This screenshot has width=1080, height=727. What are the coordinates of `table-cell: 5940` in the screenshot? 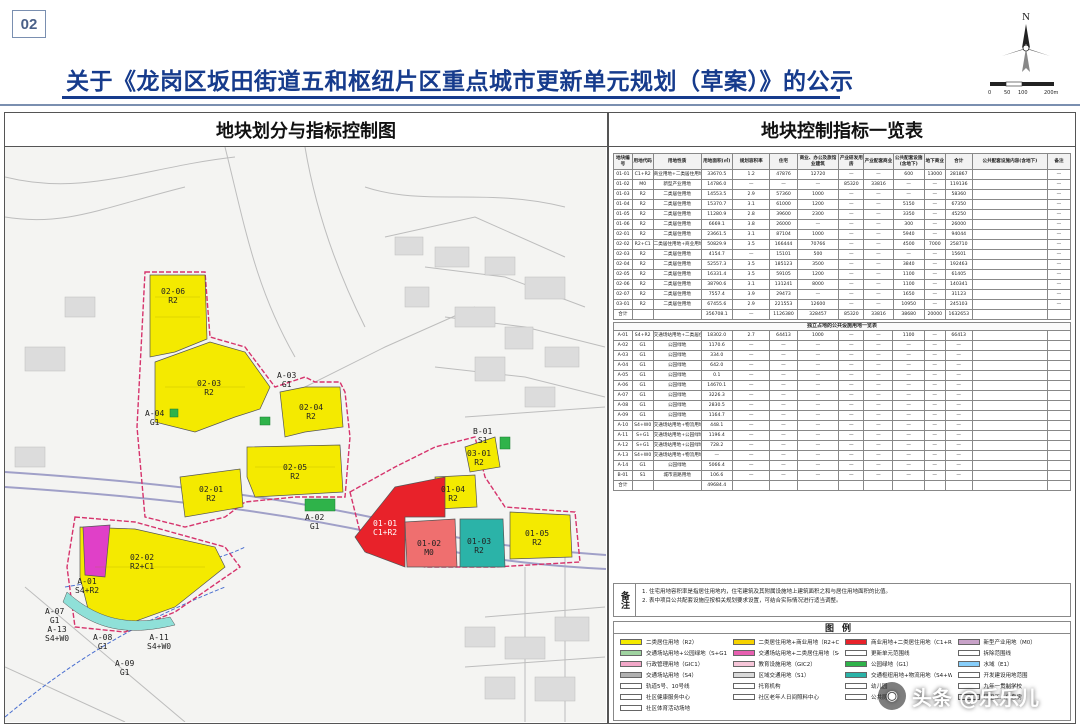 It's located at (908, 234).